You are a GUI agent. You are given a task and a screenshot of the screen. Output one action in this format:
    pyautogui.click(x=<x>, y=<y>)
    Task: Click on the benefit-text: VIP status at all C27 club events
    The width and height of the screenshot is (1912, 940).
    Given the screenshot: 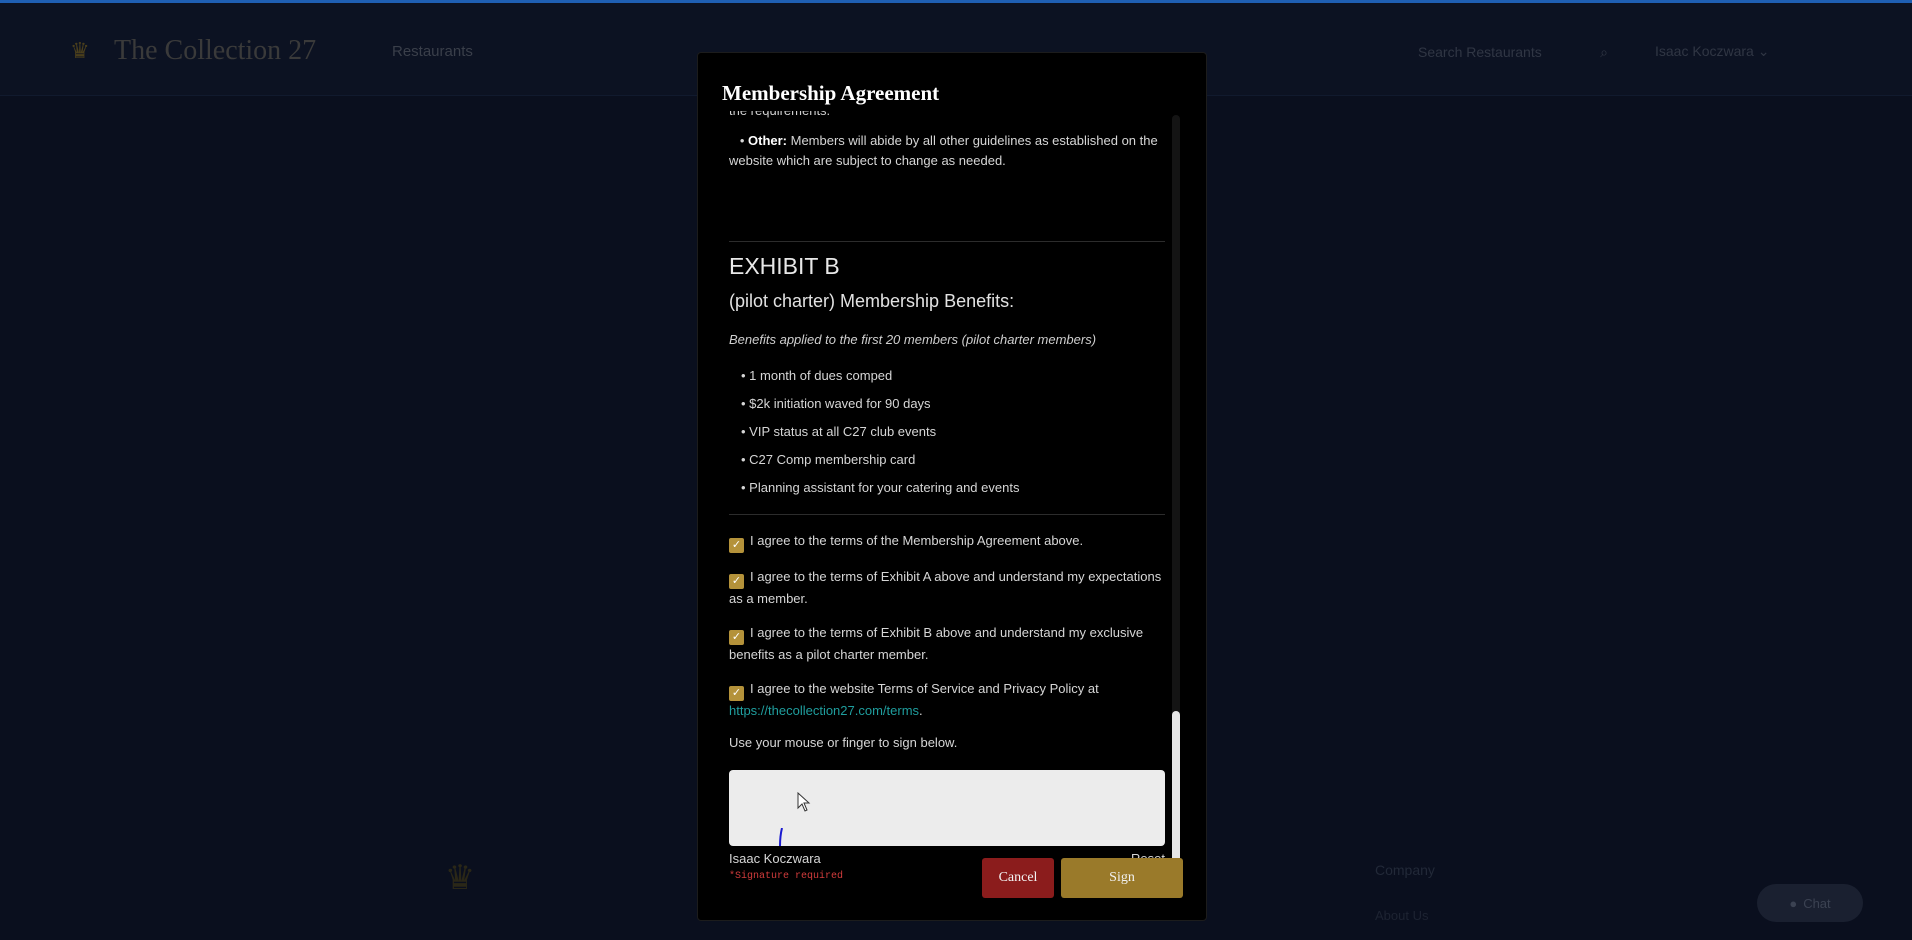 What is the action you would take?
    pyautogui.click(x=843, y=431)
    